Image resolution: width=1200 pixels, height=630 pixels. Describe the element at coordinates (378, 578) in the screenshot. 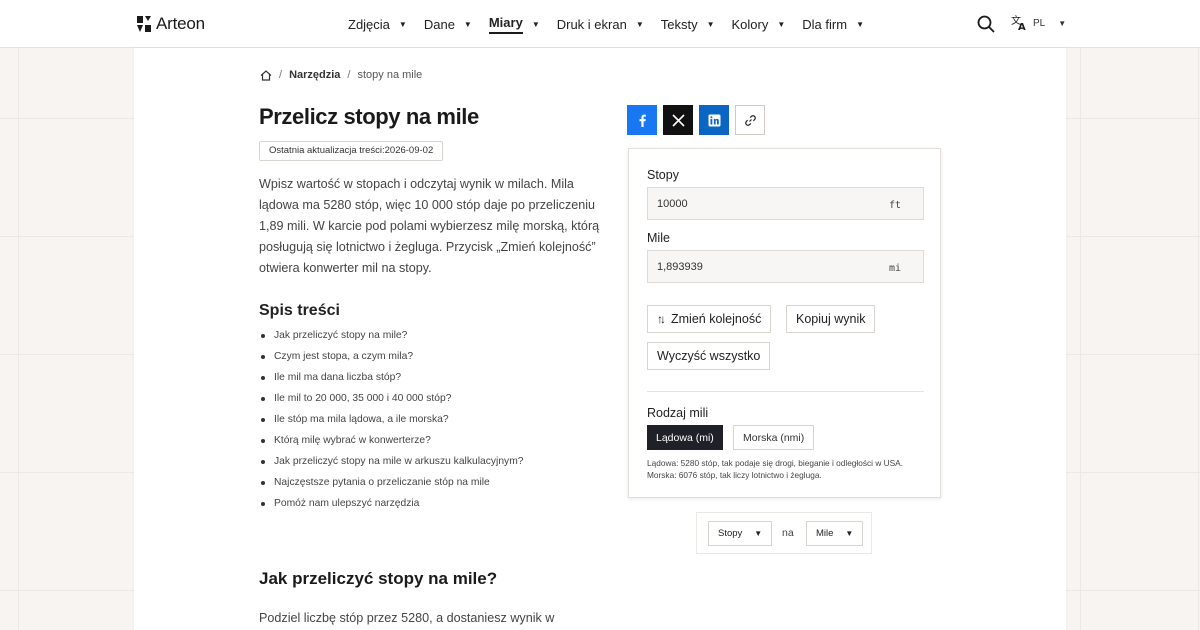

I see `section-heading: Jak przeliczyć stopy na mile?` at that location.